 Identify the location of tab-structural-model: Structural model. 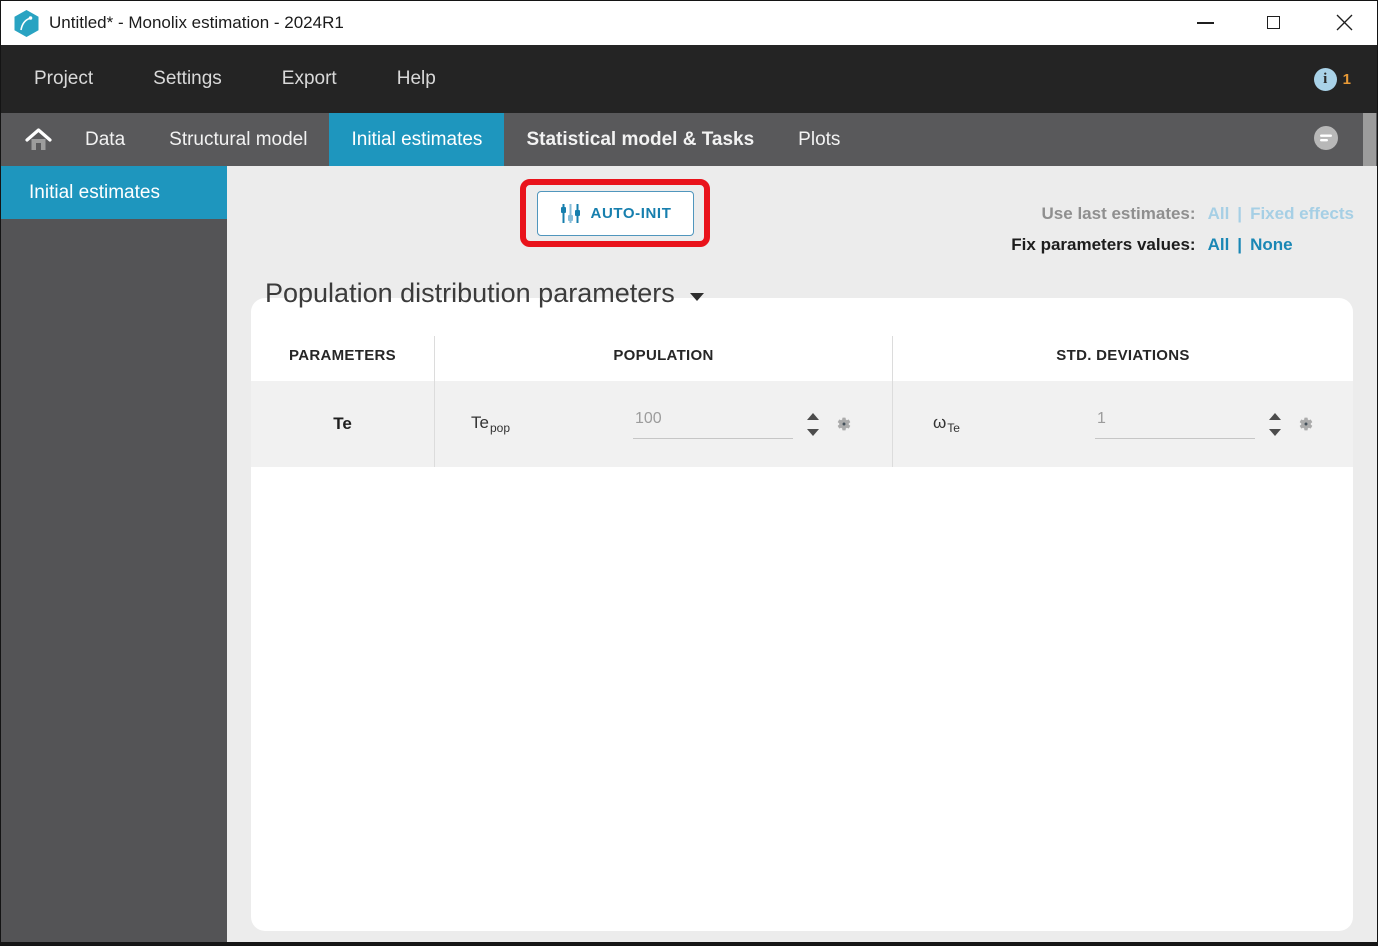
(238, 139).